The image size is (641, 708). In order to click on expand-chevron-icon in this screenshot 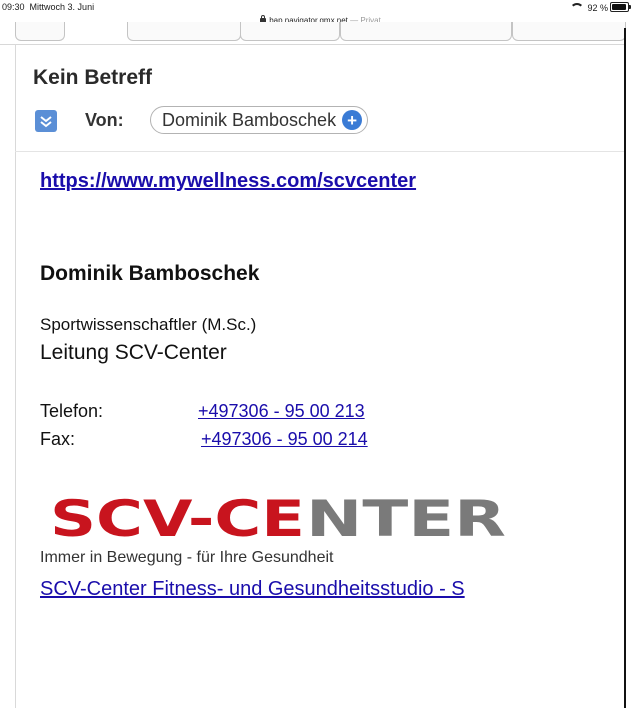, I will do `click(46, 122)`.